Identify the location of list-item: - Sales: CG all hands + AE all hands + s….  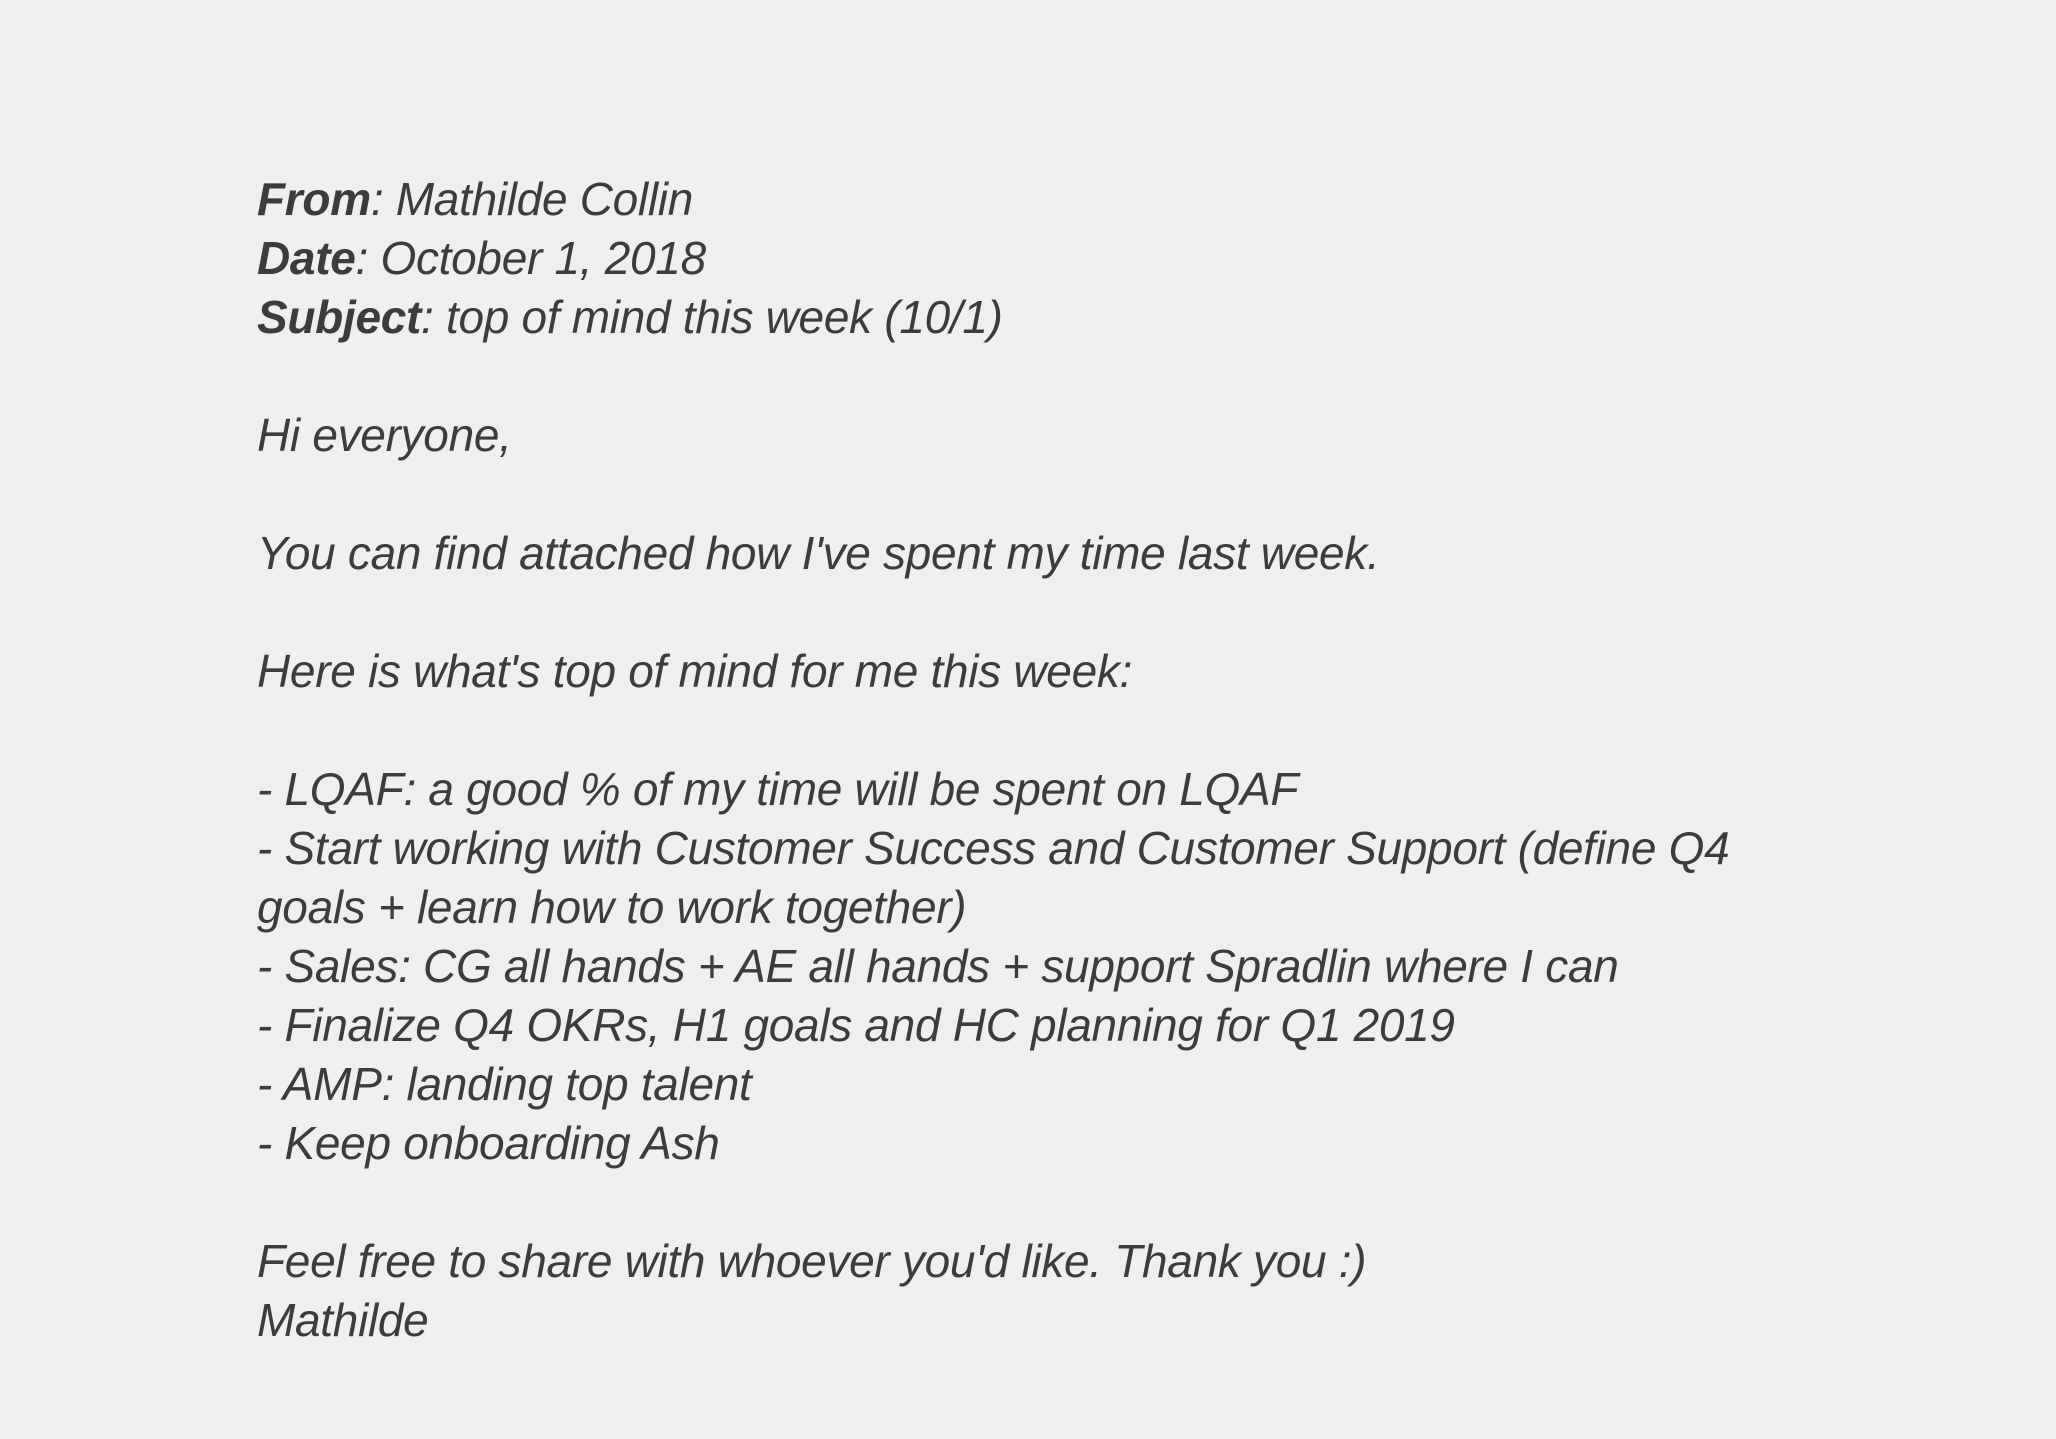
(938, 966).